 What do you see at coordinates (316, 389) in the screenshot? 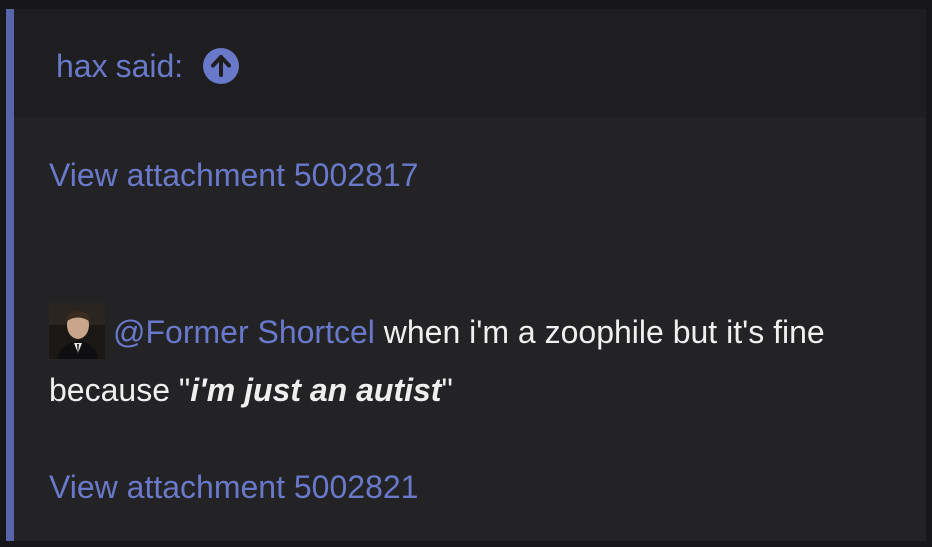
I see `emphasized-text: i'm just an autist` at bounding box center [316, 389].